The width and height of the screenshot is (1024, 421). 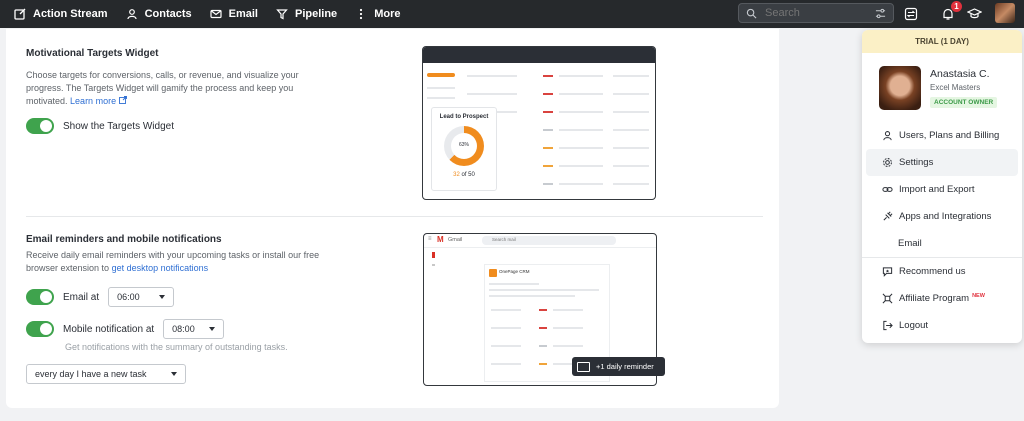 I want to click on search-box, so click(x=816, y=13).